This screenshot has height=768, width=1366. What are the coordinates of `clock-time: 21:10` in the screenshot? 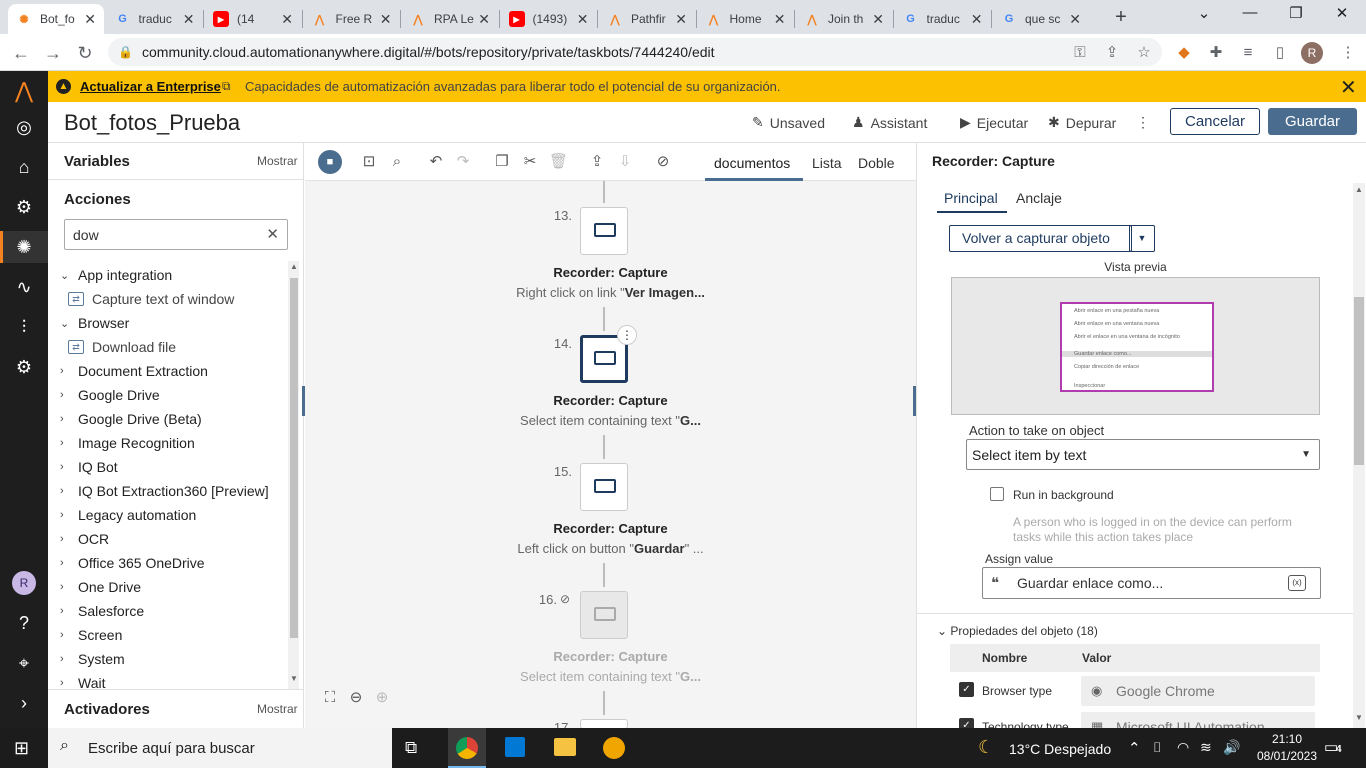 It's located at (1287, 739).